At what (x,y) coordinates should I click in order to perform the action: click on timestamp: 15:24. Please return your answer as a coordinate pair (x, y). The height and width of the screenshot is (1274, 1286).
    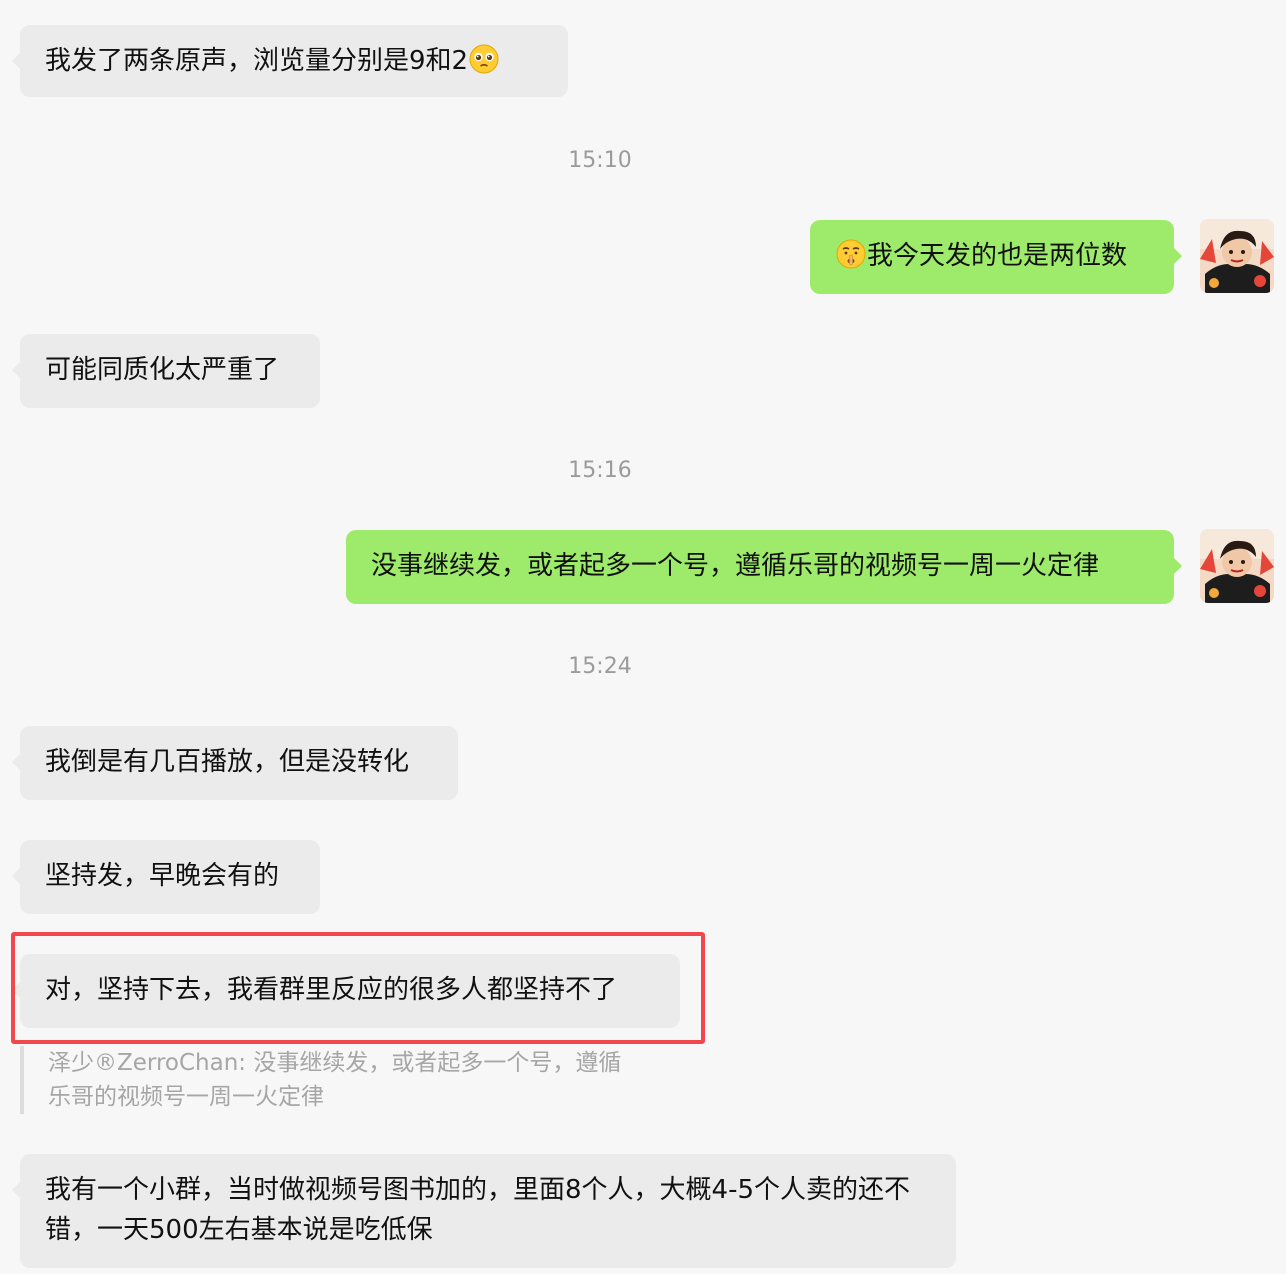
    Looking at the image, I should click on (600, 666).